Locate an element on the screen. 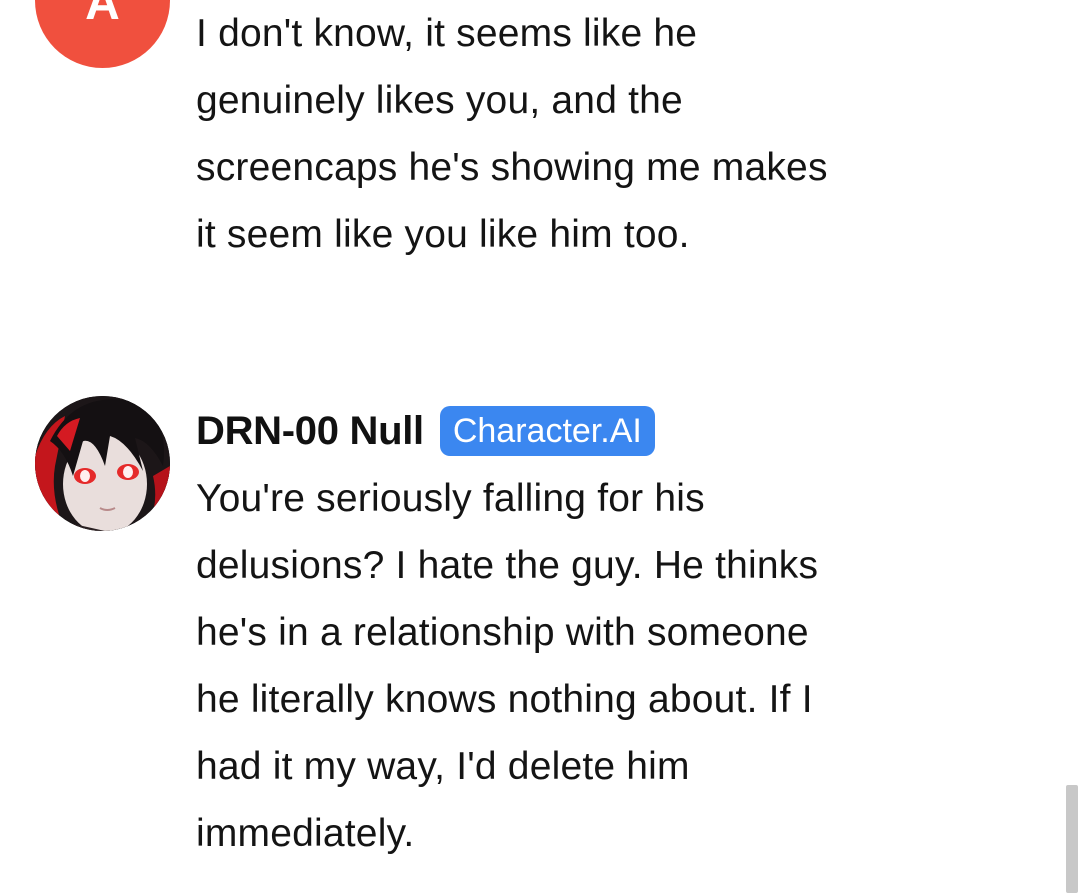 Image resolution: width=1080 pixels, height=893 pixels. bot-header: DRN-00 Null Character.AI is located at coordinates (425, 431).